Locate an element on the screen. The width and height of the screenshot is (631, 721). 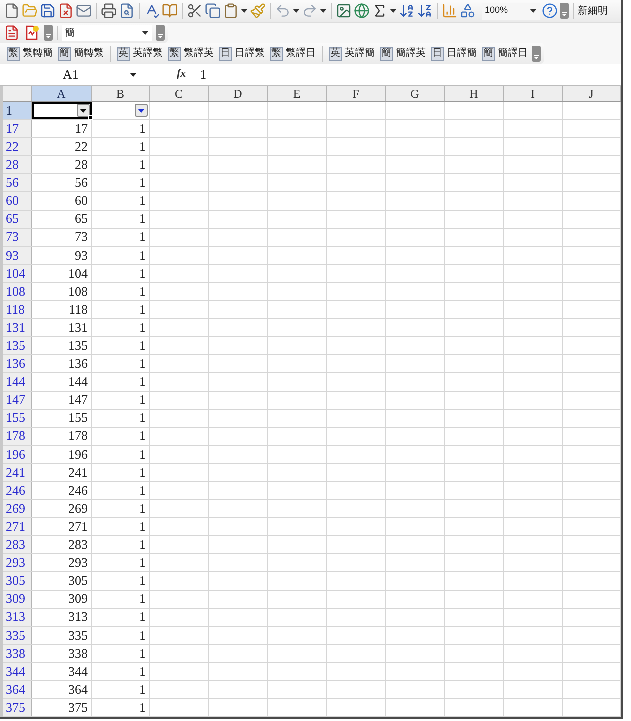
translate-button: 簡 簡譯英 is located at coordinates (403, 53).